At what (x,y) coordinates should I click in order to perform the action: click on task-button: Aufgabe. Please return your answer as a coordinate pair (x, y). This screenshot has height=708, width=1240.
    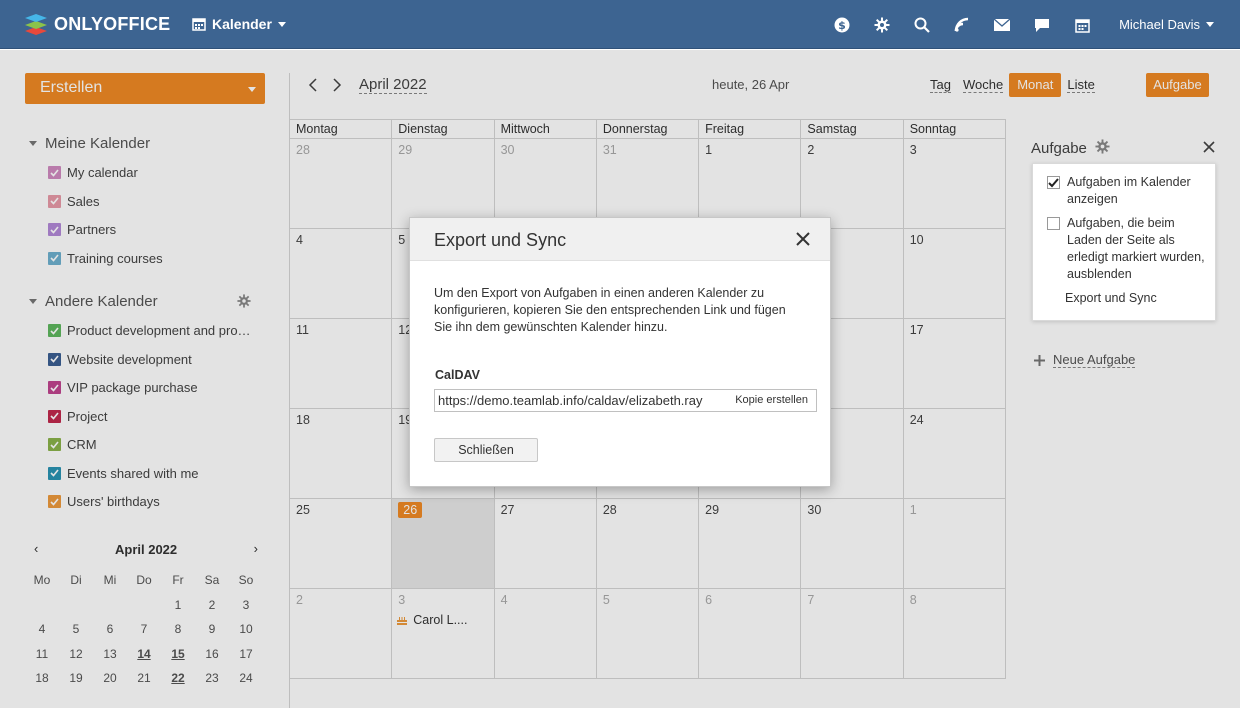
    Looking at the image, I should click on (1177, 85).